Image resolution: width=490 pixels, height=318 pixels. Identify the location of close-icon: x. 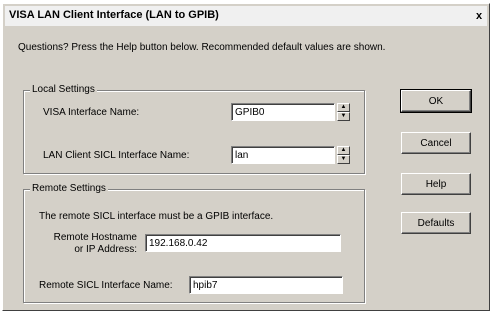
(479, 16).